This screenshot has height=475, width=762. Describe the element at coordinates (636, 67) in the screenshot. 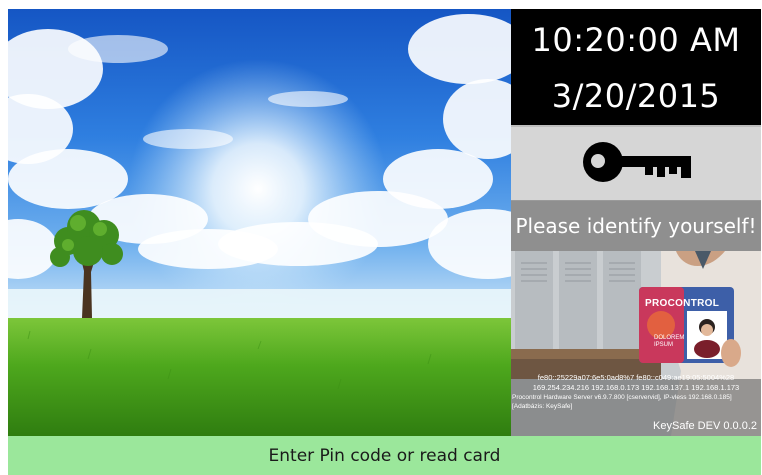

I see `clock-panel: 10:20:00 AM 3/20/2015` at that location.